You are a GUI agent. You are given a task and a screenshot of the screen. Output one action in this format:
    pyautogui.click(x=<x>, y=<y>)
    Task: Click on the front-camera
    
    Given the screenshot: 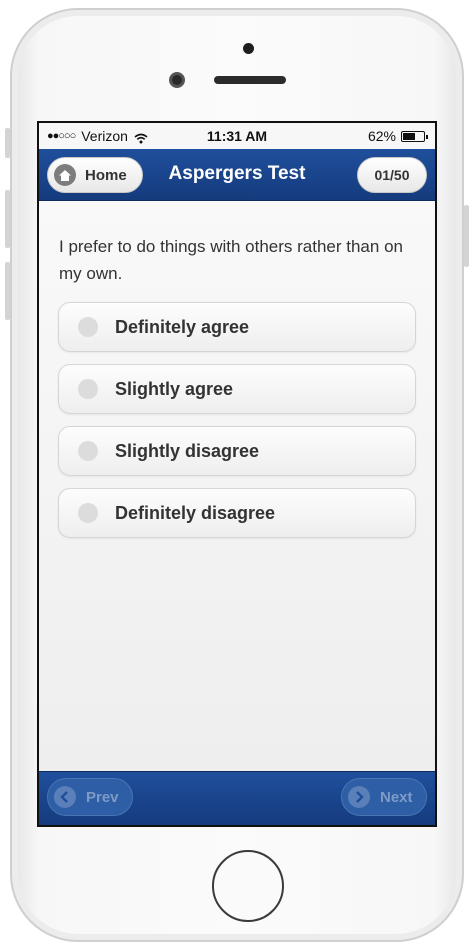 What is the action you would take?
    pyautogui.click(x=177, y=80)
    